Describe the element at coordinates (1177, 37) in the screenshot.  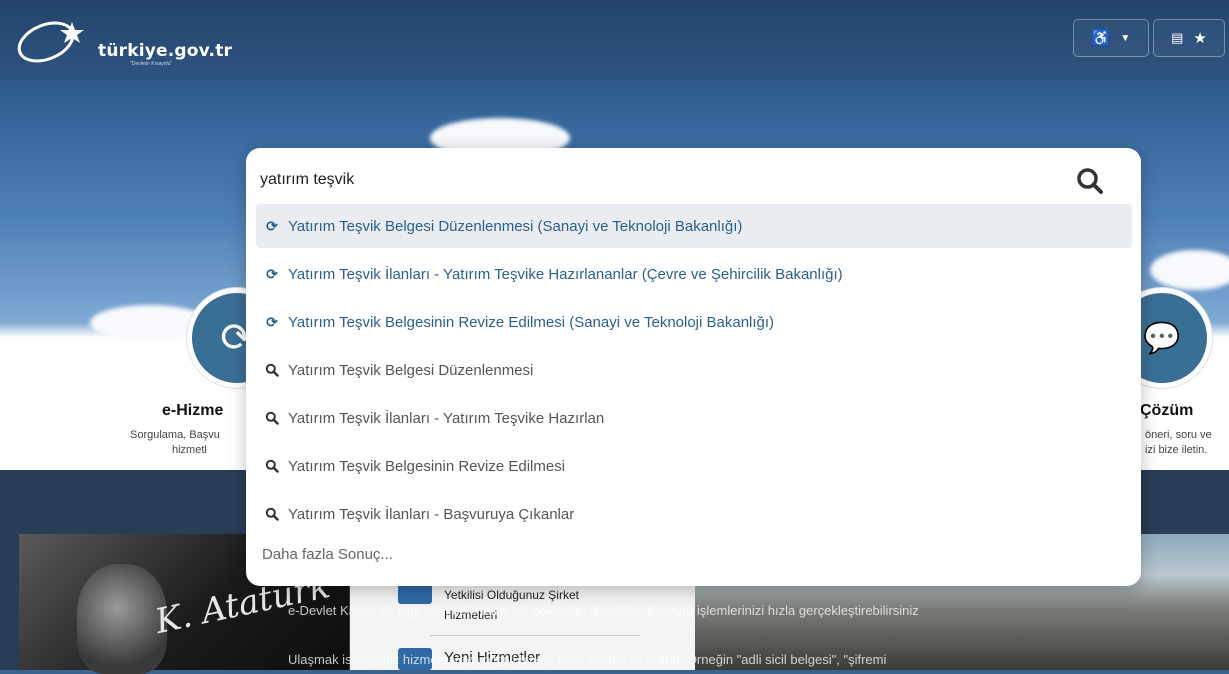
I see `id-card-icon: ▤` at that location.